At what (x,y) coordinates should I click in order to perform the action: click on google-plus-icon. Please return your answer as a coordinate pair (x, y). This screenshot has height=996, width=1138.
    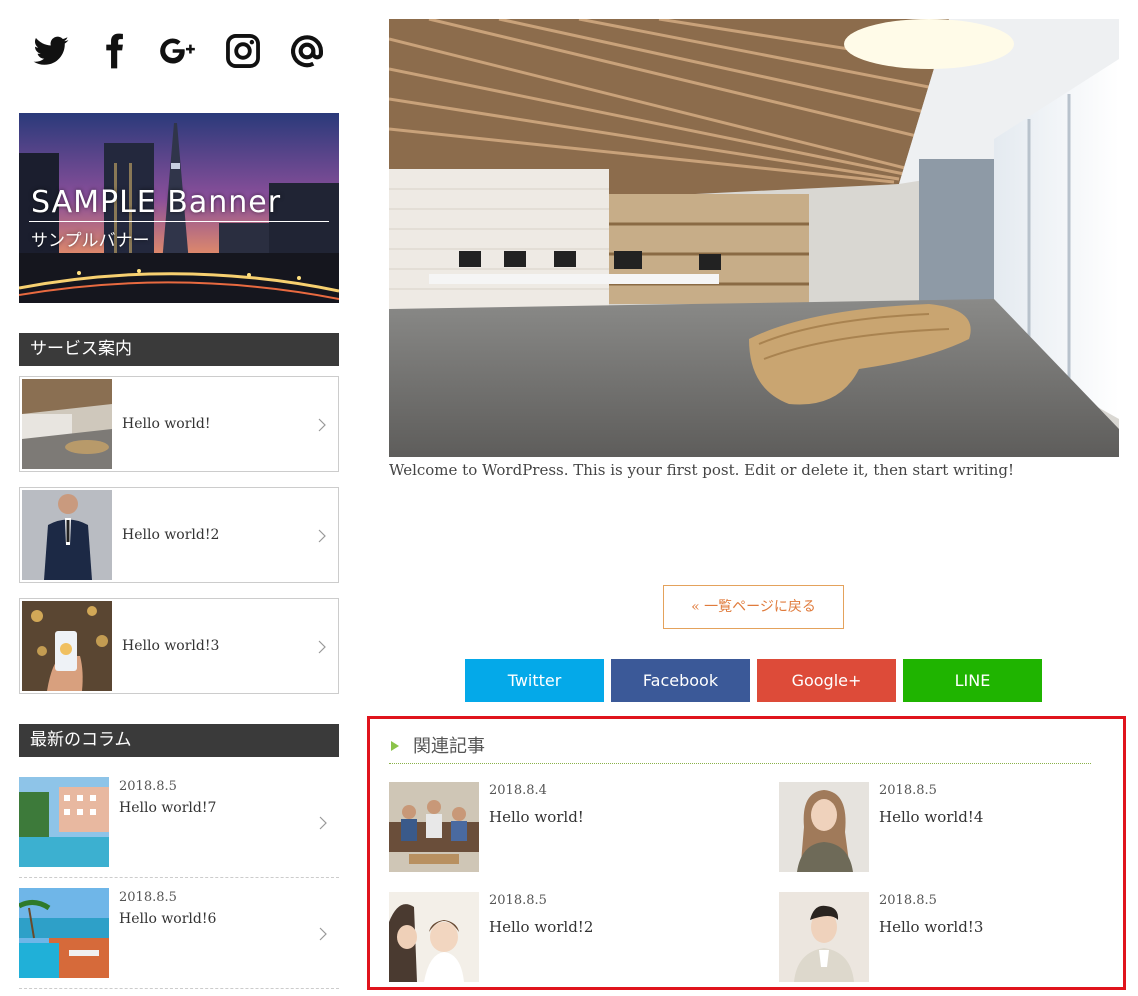
    Looking at the image, I should click on (179, 51).